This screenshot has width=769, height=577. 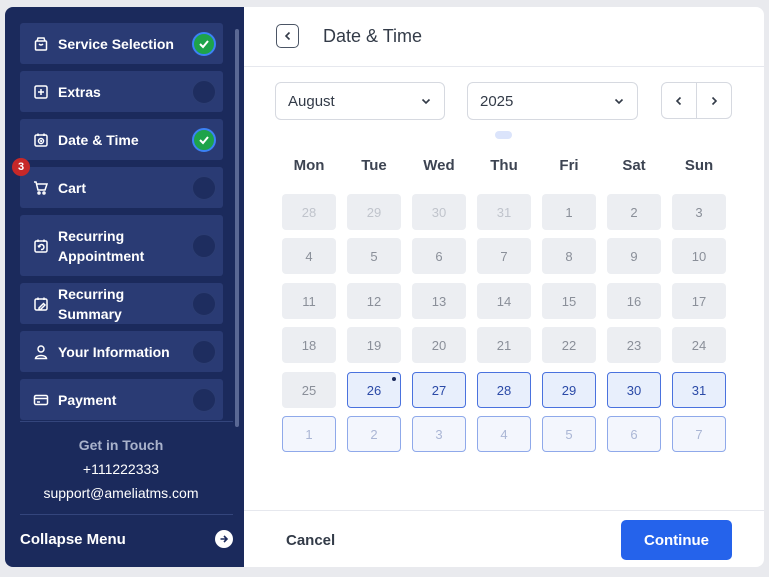 I want to click on back-button, so click(x=287, y=36).